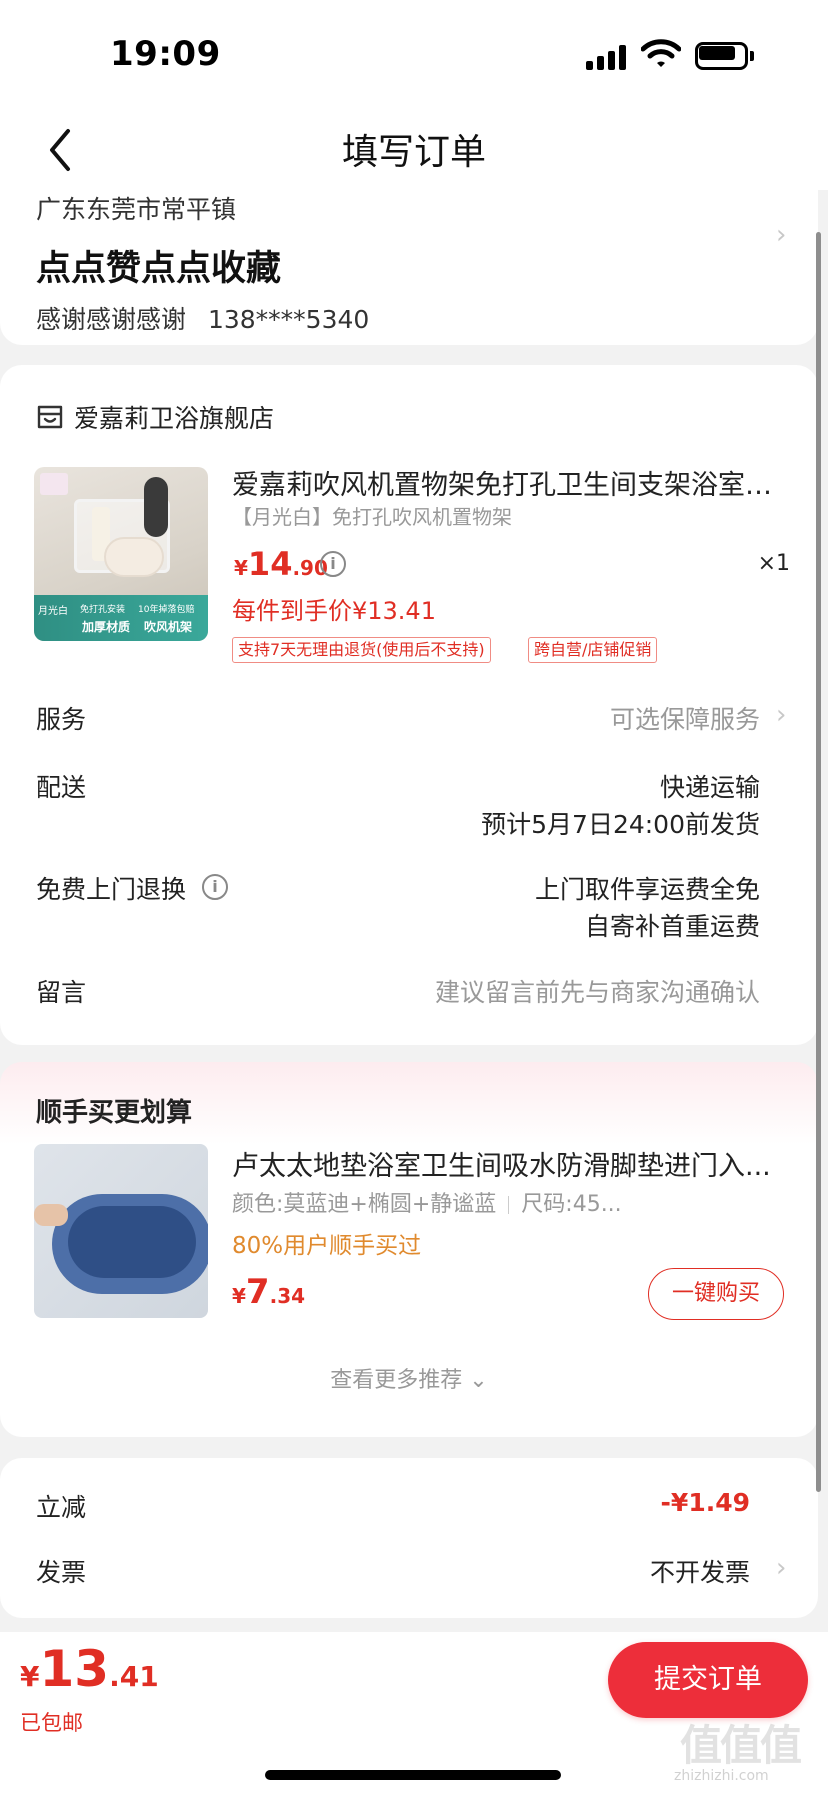 Image resolution: width=828 pixels, height=1795 pixels. Describe the element at coordinates (725, 56) in the screenshot. I see `battery-icon` at that location.